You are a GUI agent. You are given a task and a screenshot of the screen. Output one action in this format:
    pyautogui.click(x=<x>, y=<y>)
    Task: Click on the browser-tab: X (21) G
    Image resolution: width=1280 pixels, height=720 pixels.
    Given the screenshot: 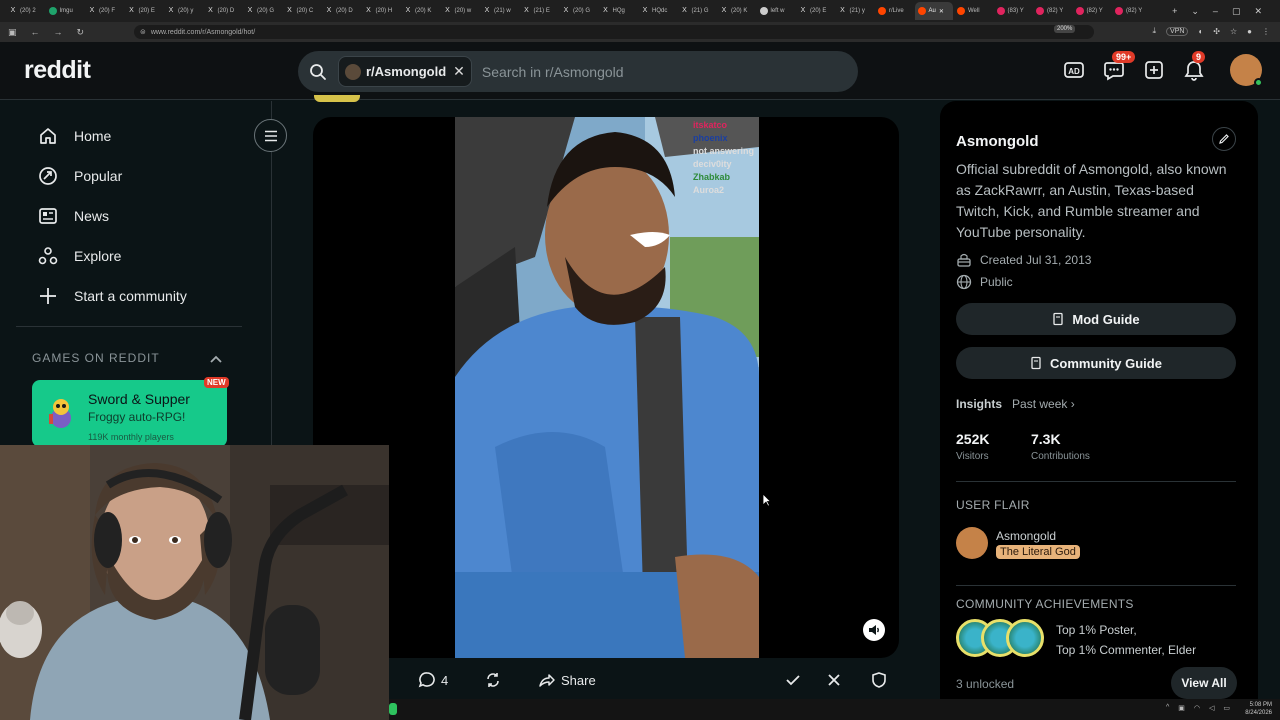 What is the action you would take?
    pyautogui.click(x=697, y=11)
    